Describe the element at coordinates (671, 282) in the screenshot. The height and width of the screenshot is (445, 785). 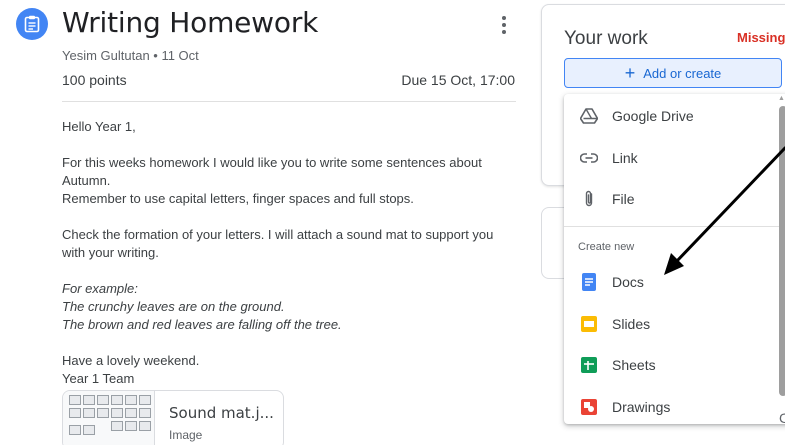
I see `menu-item-docs: Docs` at that location.